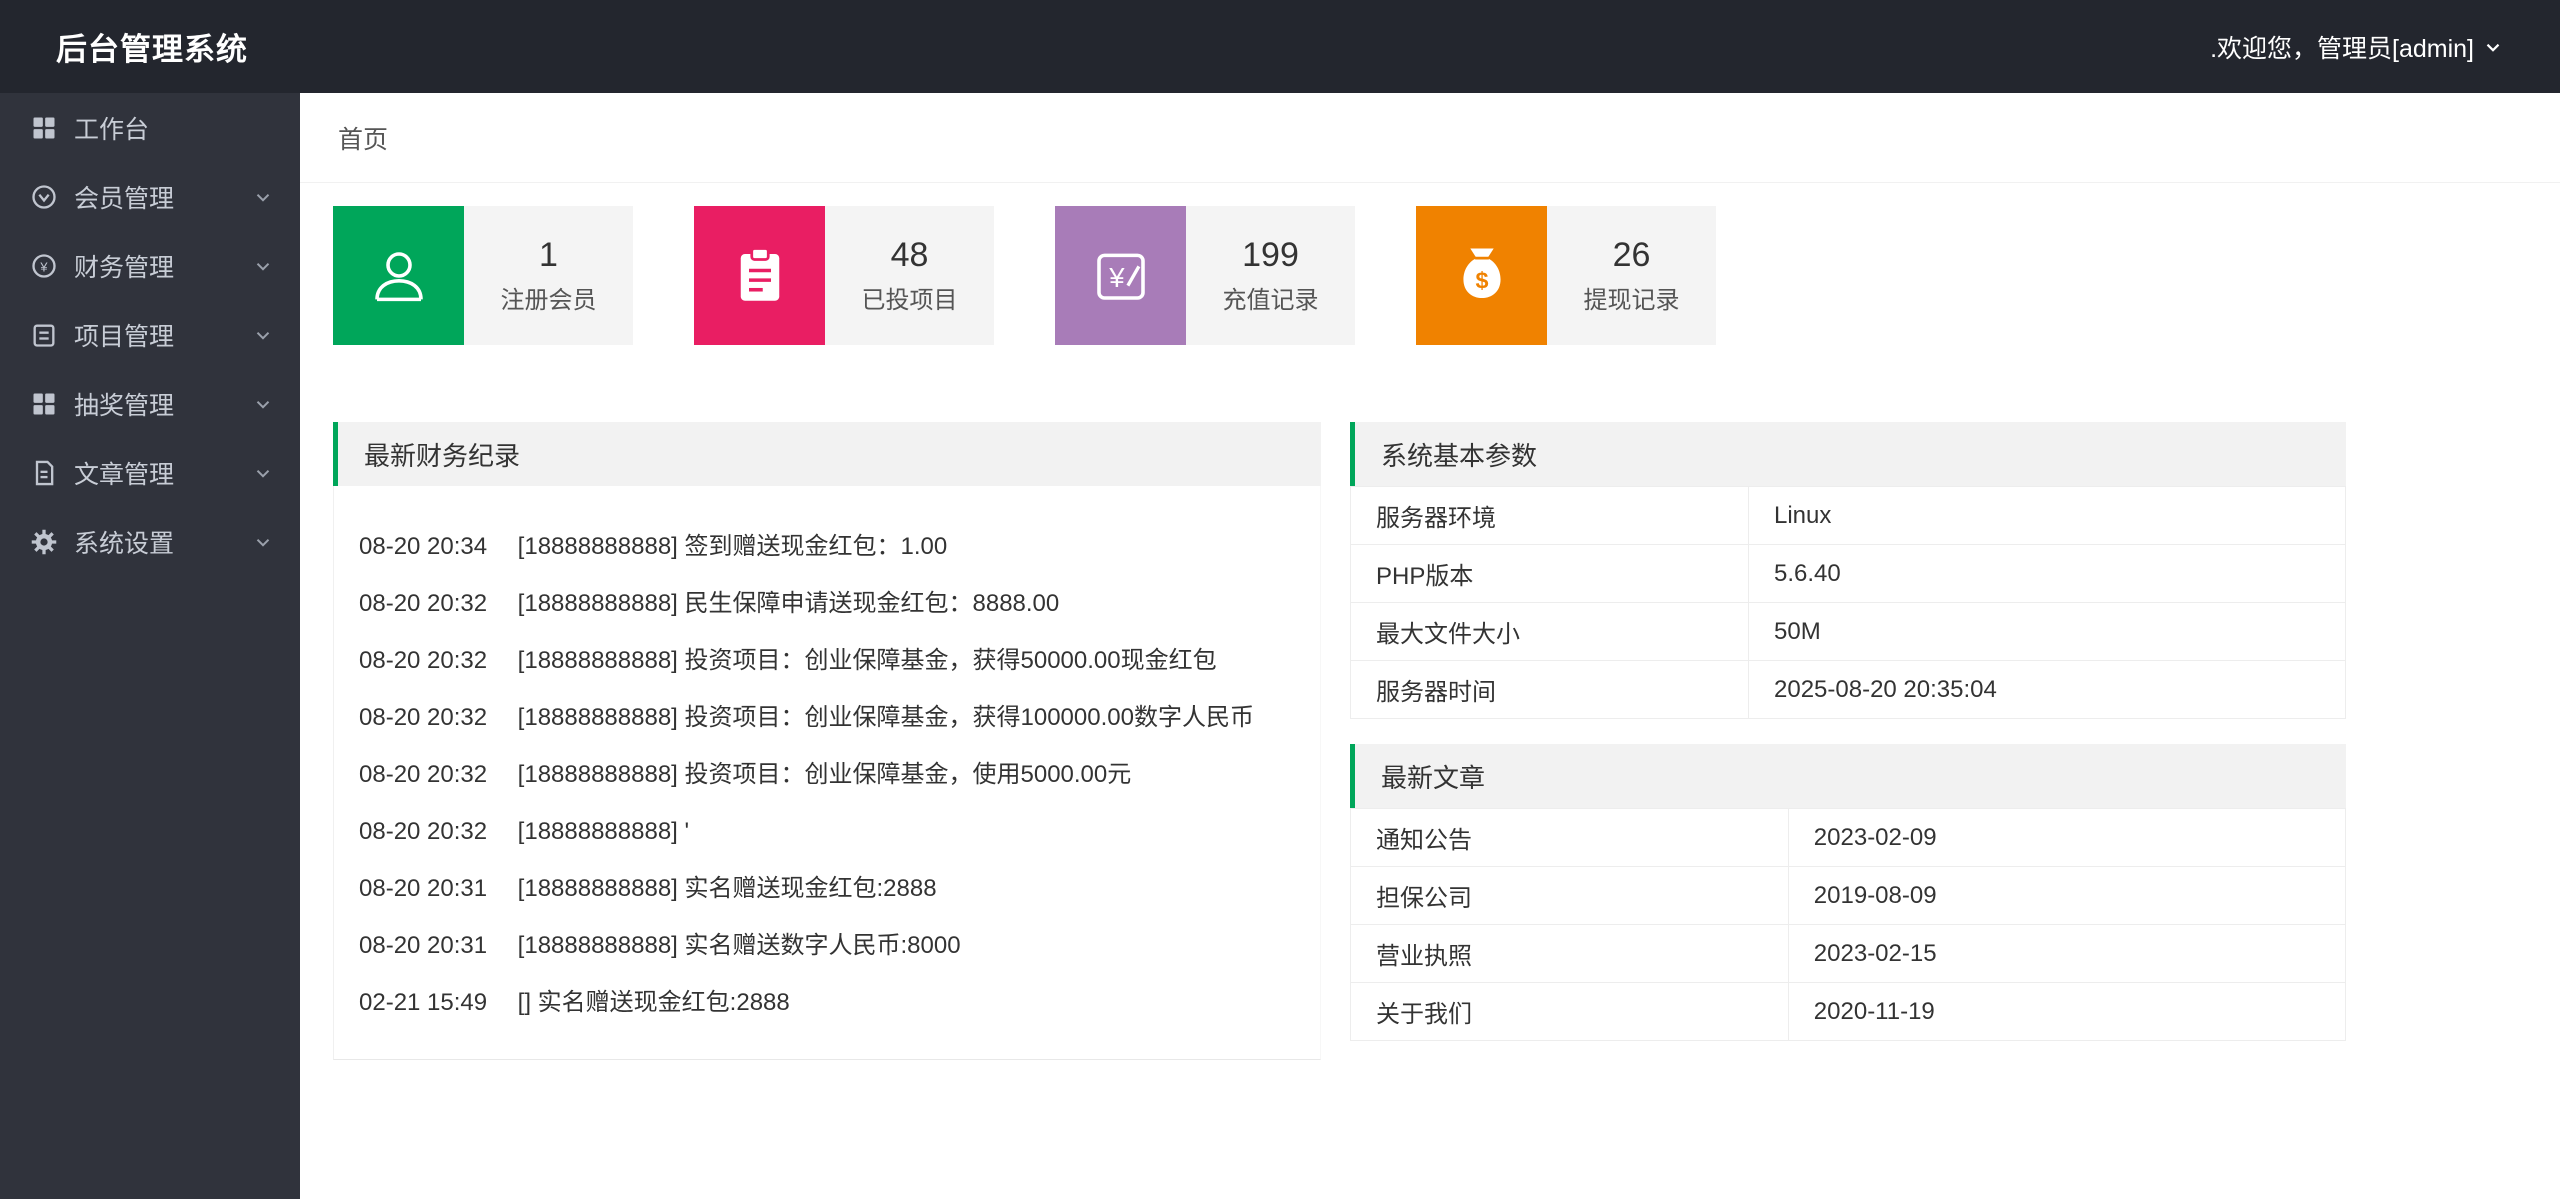  What do you see at coordinates (1549, 689) in the screenshot?
I see `param-key: 服务器时间` at bounding box center [1549, 689].